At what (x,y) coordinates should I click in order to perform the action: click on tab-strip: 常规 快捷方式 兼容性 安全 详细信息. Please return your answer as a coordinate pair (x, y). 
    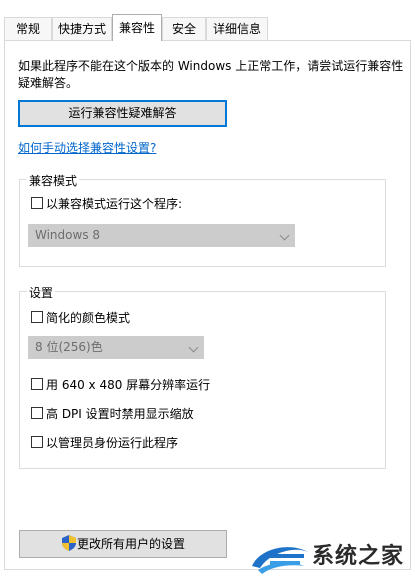
    Looking at the image, I should click on (207, 20).